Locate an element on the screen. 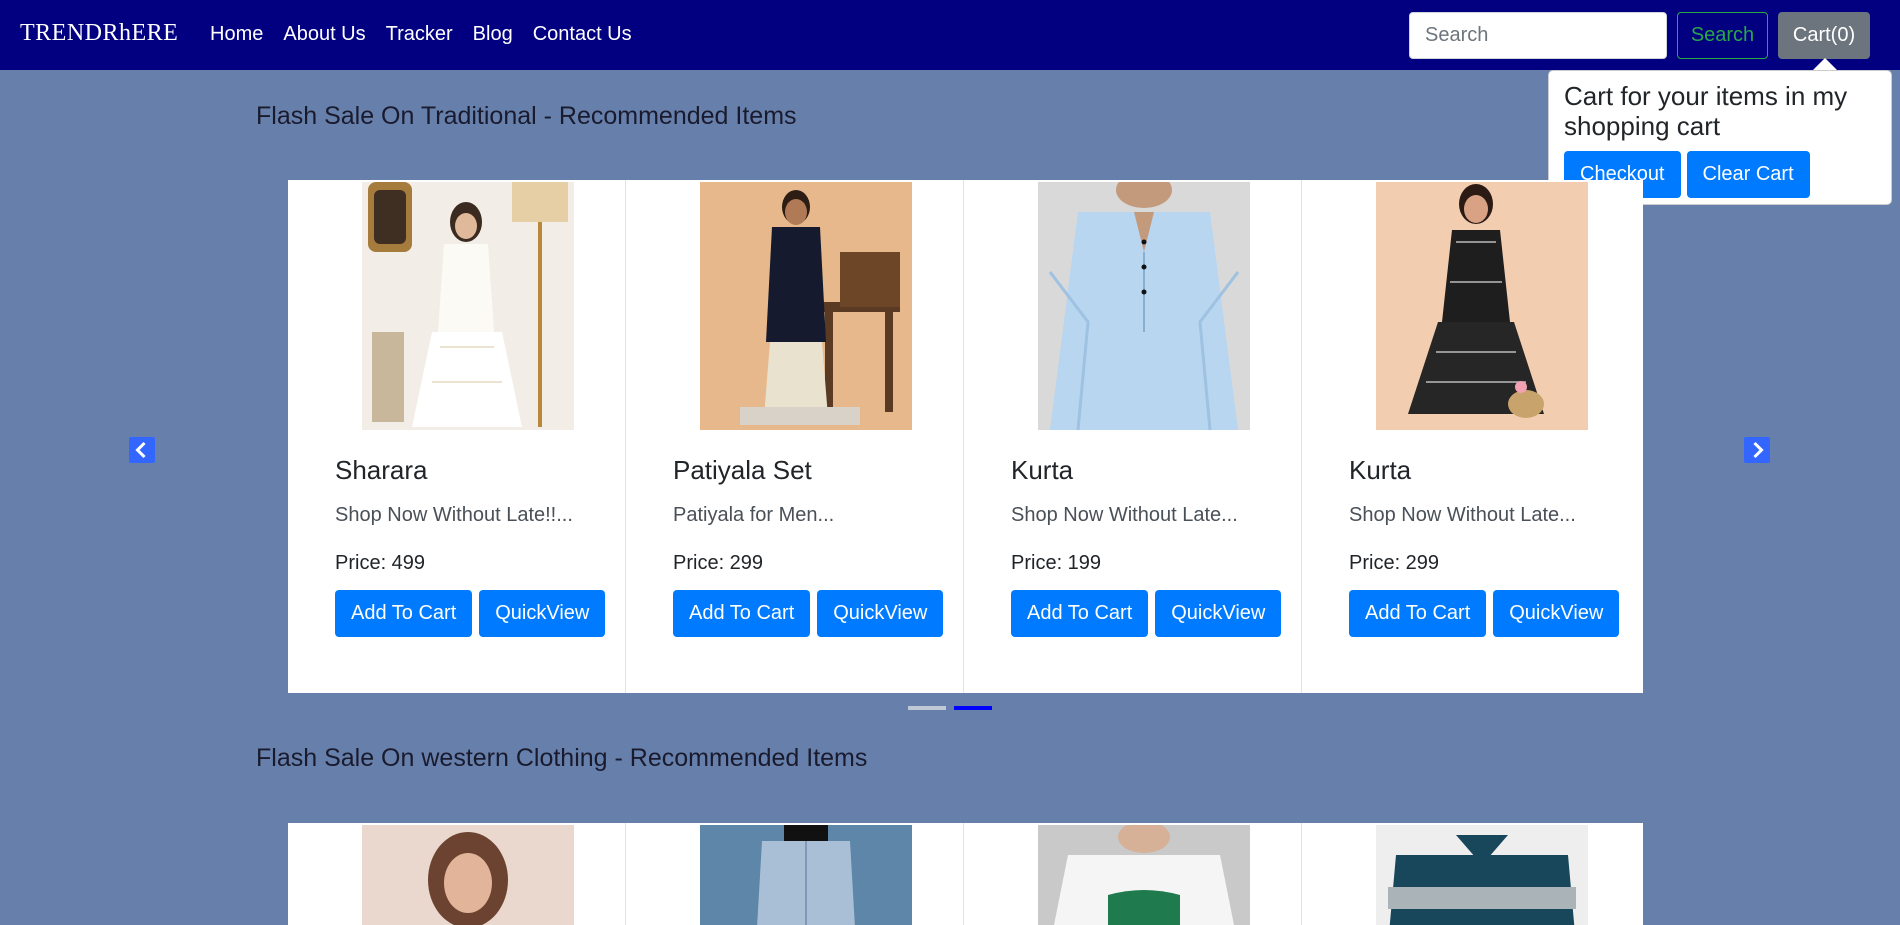 This screenshot has height=925, width=1900. nav-contact-us: Contact Us is located at coordinates (582, 34).